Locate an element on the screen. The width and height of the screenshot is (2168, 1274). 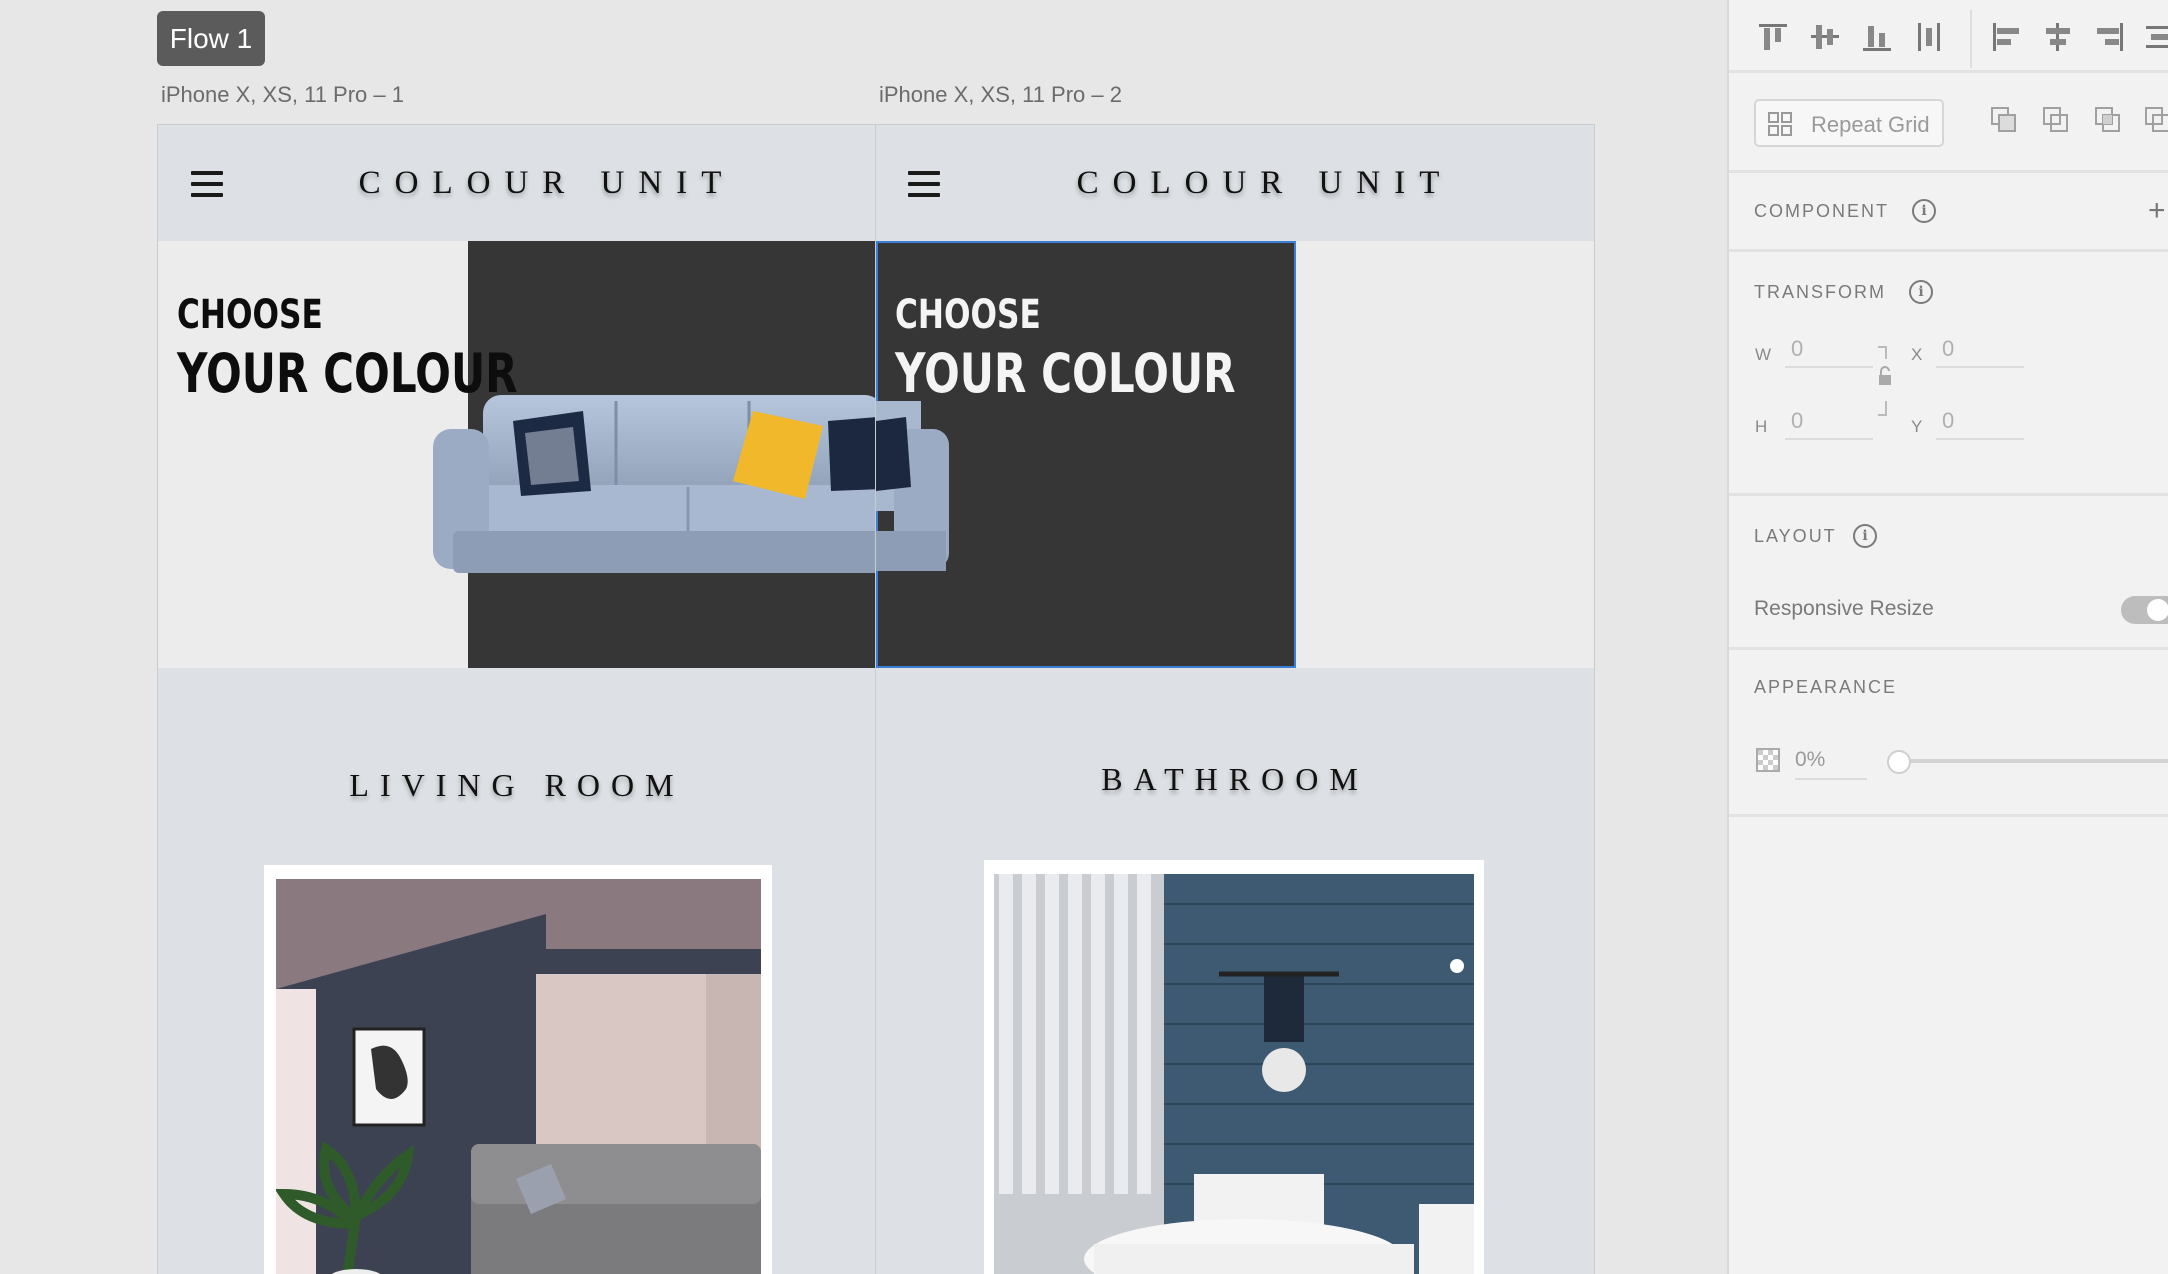
opacity-slider-track is located at coordinates (2030, 761).